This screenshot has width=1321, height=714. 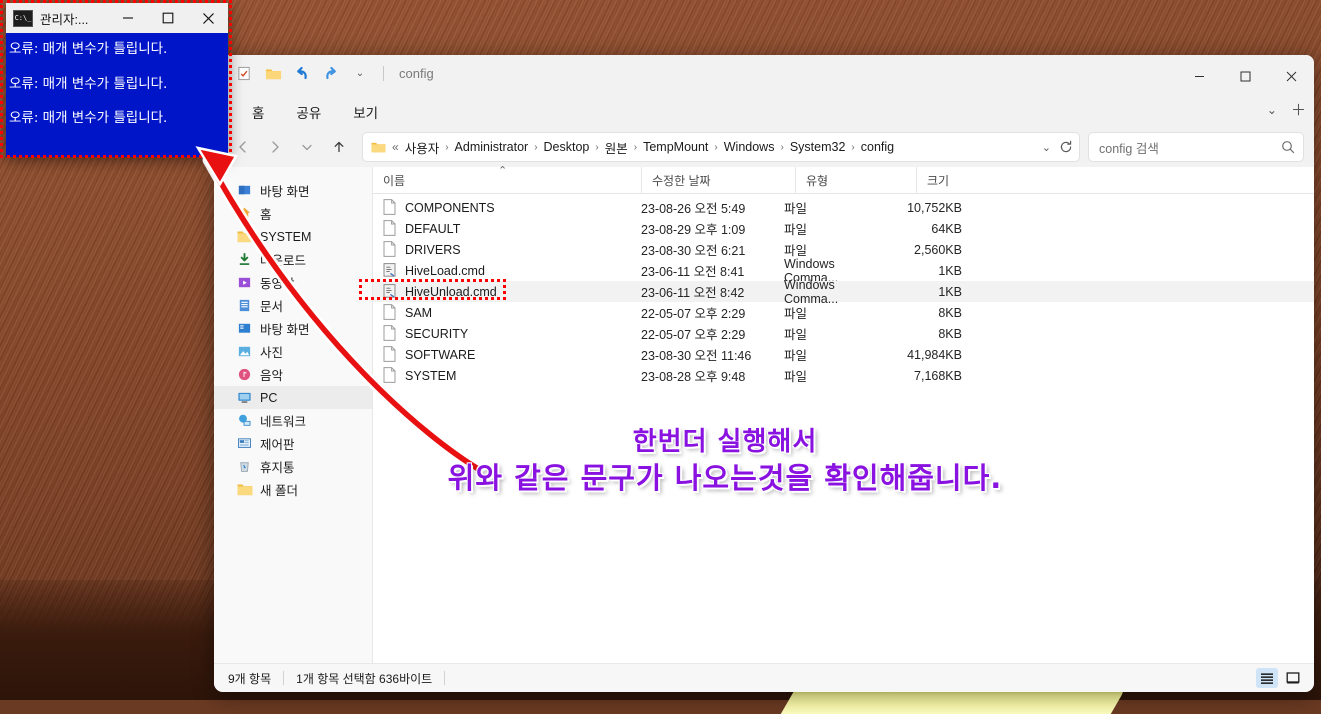 I want to click on column-header-type: 유형, so click(x=855, y=180).